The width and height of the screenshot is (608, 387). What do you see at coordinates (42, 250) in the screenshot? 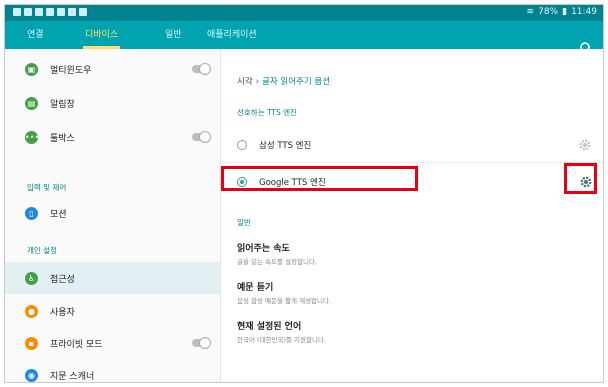
I see `section-header-personal: 개인 설정` at bounding box center [42, 250].